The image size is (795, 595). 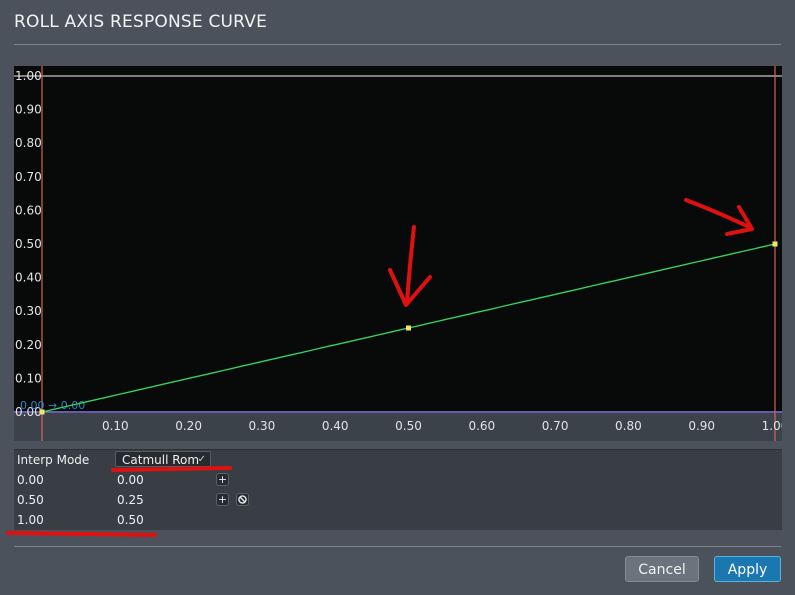 I want to click on keyframe-2-output: 0.50, so click(x=130, y=520).